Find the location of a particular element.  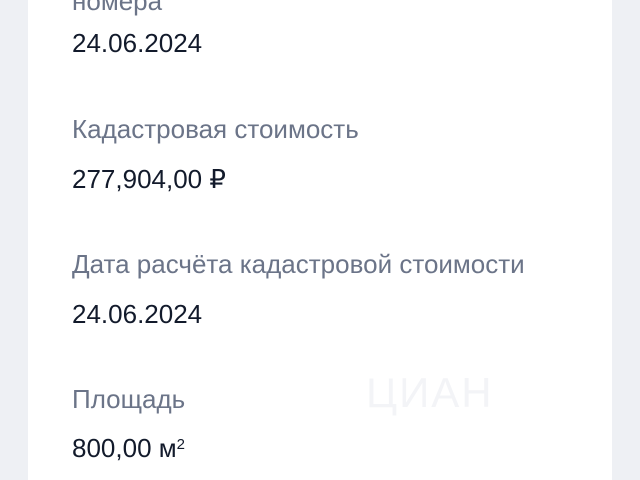

watermark-logo: ЦИАН is located at coordinates (430, 392).